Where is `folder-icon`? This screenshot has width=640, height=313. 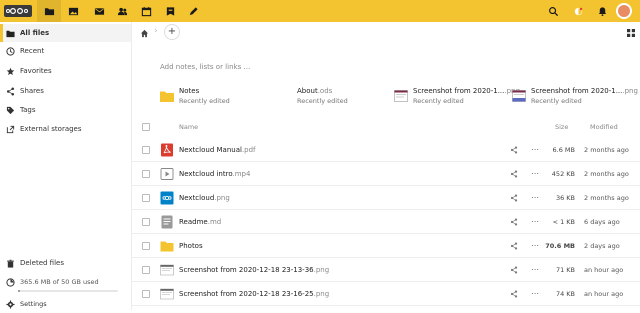 folder-icon is located at coordinates (167, 246).